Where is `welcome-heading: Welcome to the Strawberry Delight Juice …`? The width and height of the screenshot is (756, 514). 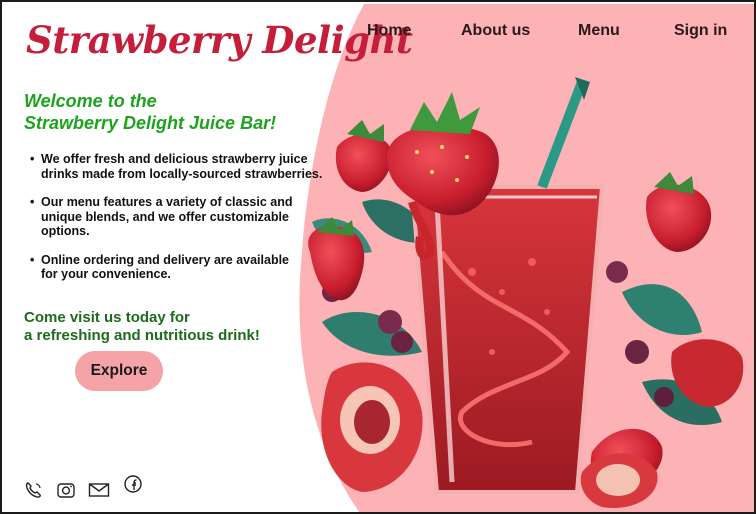 welcome-heading: Welcome to the Strawberry Delight Juice … is located at coordinates (174, 112).